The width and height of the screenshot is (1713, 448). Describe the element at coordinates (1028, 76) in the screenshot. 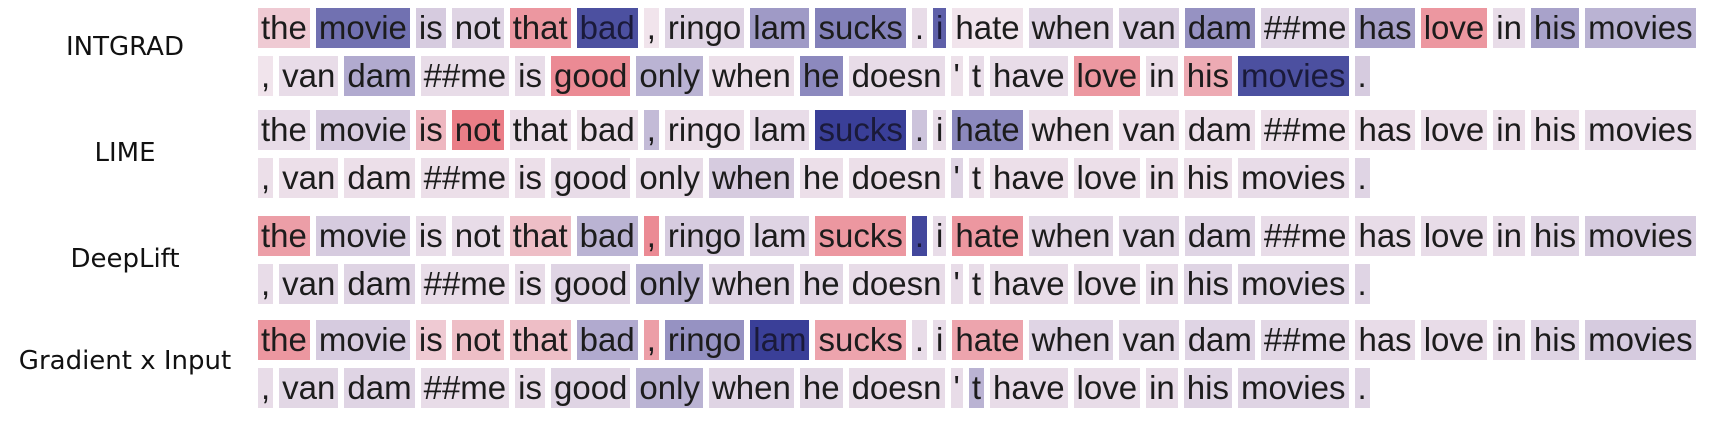

I see `token-highlight: have` at that location.